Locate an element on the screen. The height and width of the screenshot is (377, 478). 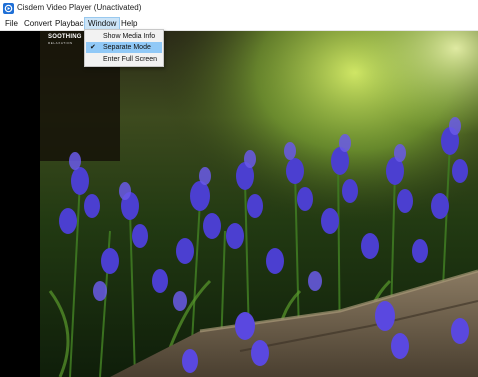
watermark-title: SOOTHING is located at coordinates (65, 37).